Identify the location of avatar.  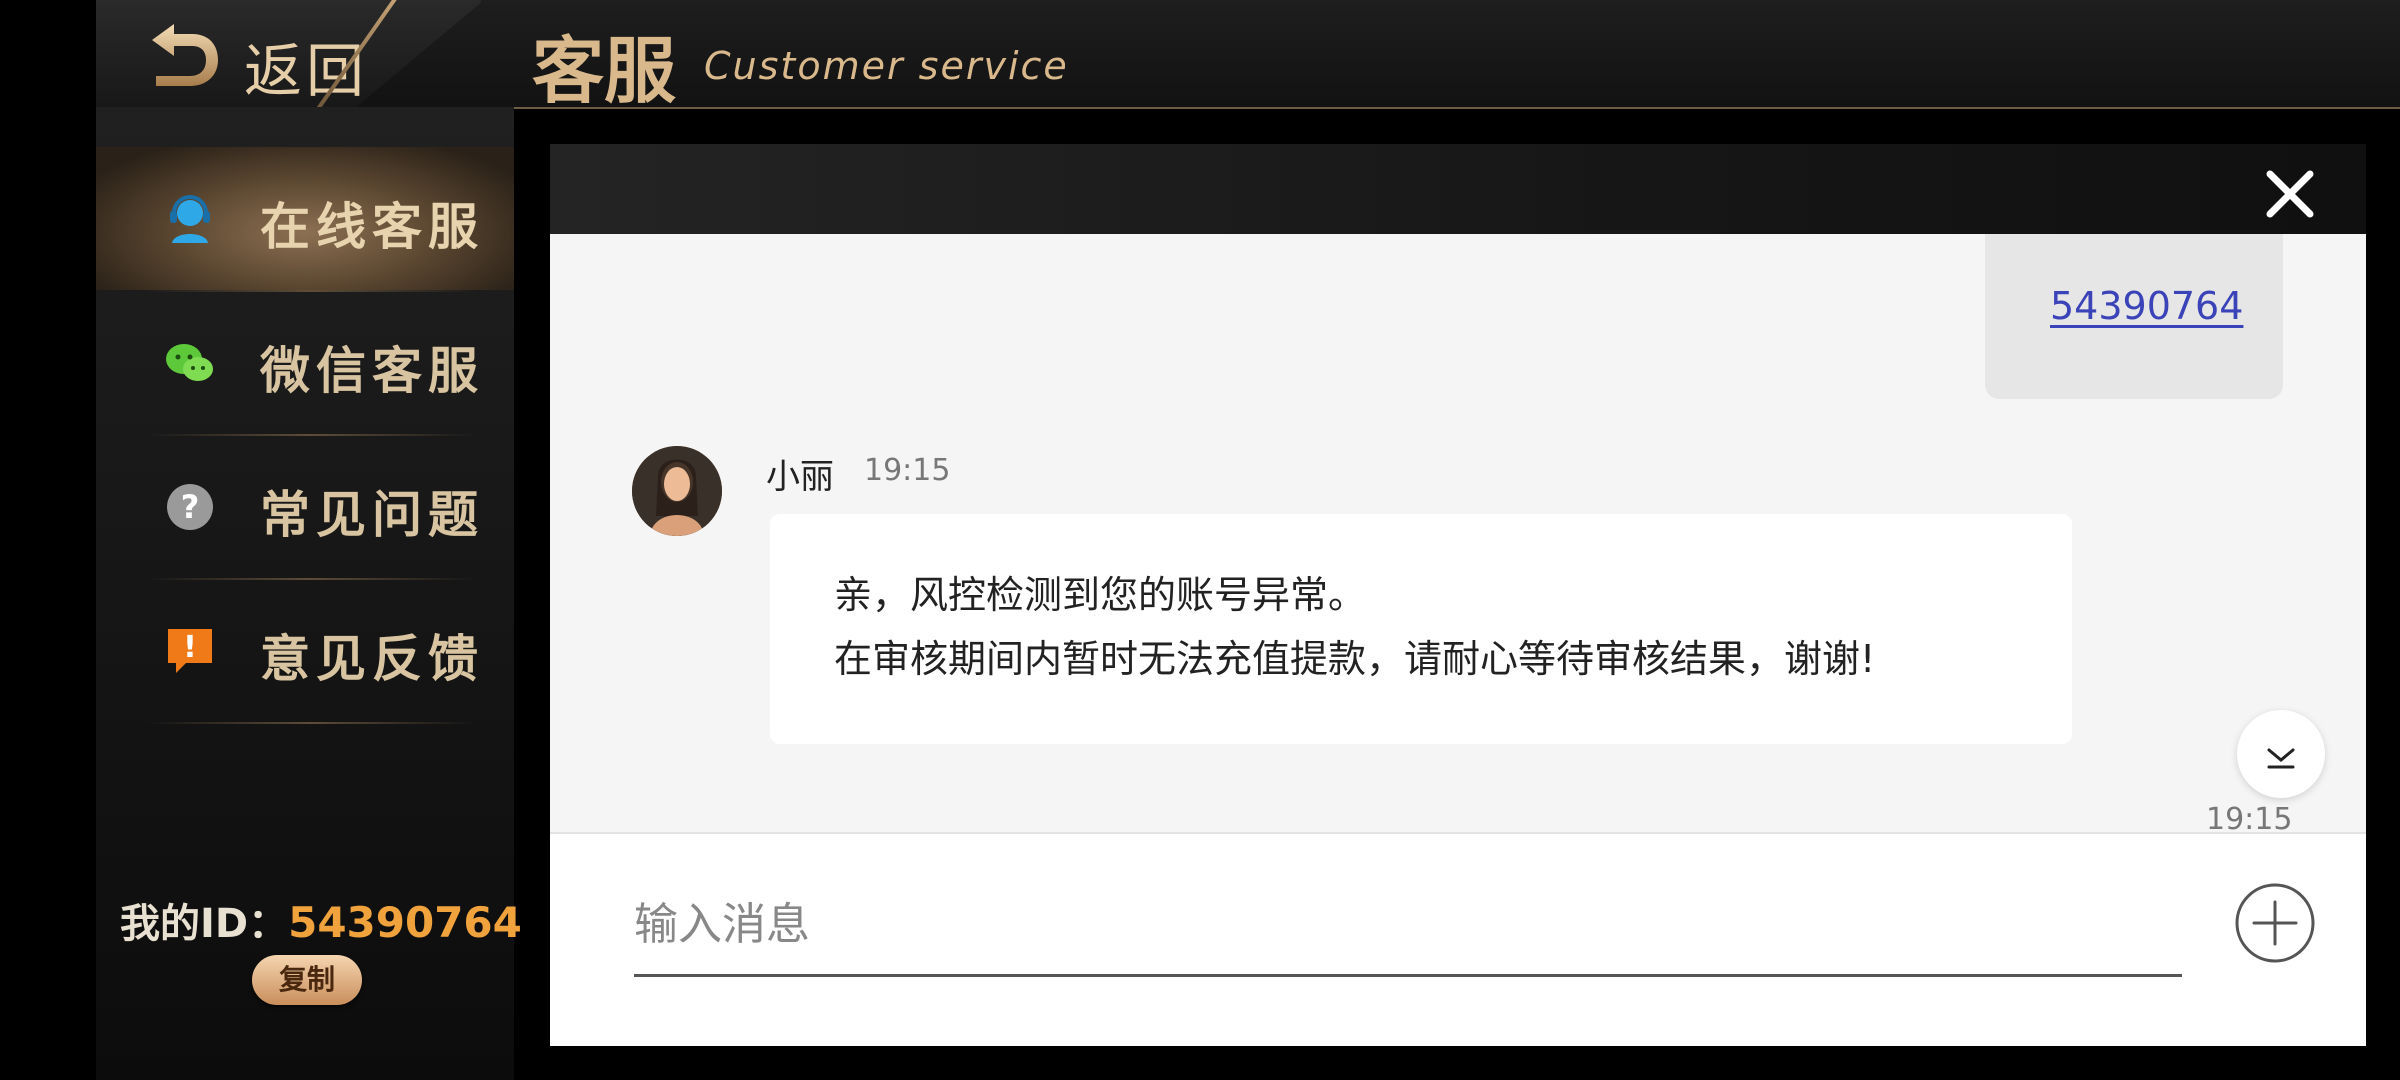
(677, 491).